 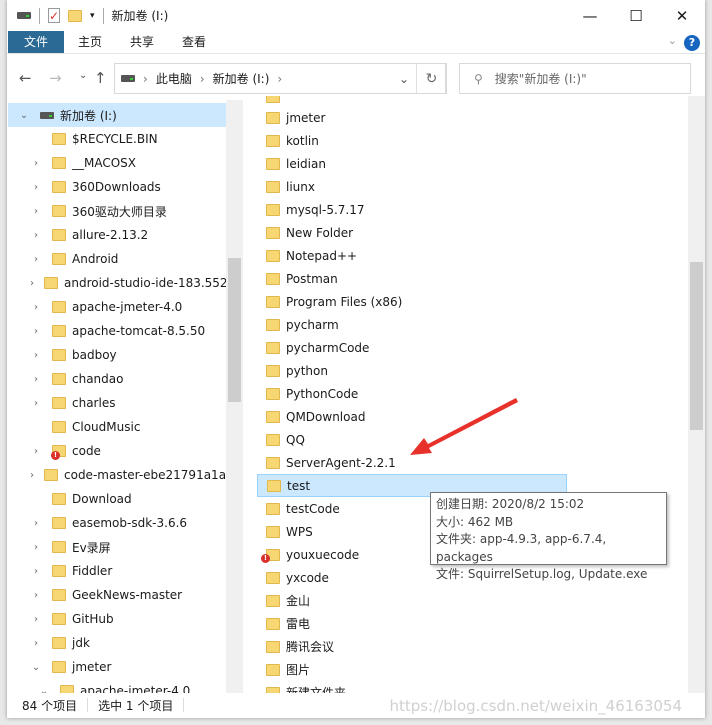 What do you see at coordinates (117, 355) in the screenshot?
I see `tree-item: › badboy` at bounding box center [117, 355].